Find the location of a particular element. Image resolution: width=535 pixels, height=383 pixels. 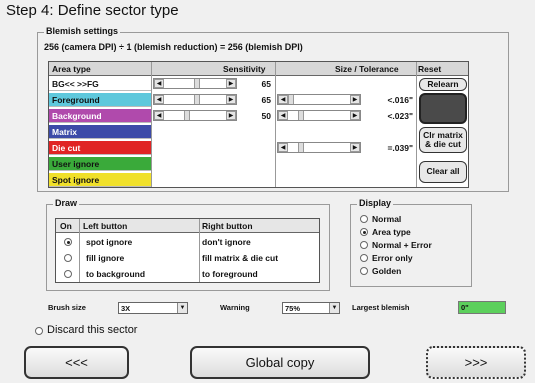

area-type-label: Foreground is located at coordinates (100, 100).